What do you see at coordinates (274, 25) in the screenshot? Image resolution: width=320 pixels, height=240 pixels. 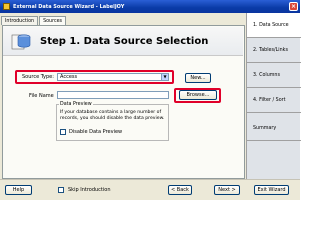 I see `step-data-source: 1. Data Source` at bounding box center [274, 25].